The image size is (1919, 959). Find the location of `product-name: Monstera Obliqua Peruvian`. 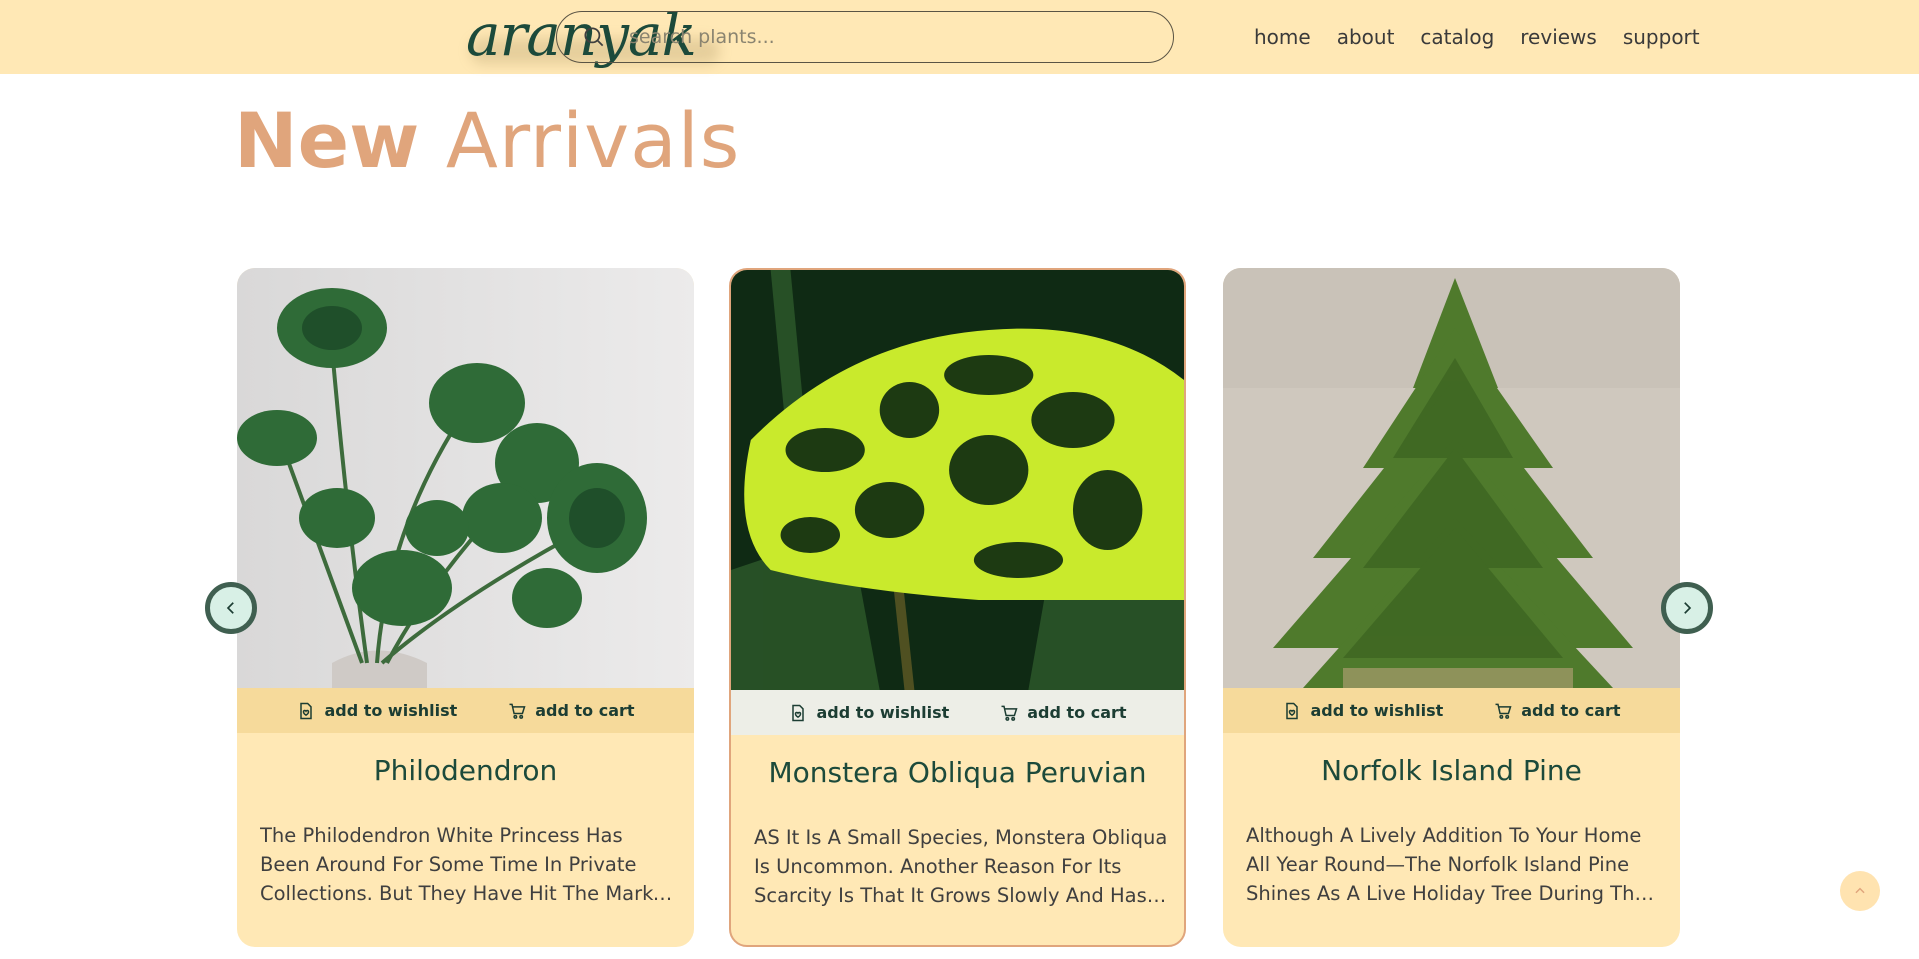

product-name: Monstera Obliqua Peruvian is located at coordinates (957, 772).